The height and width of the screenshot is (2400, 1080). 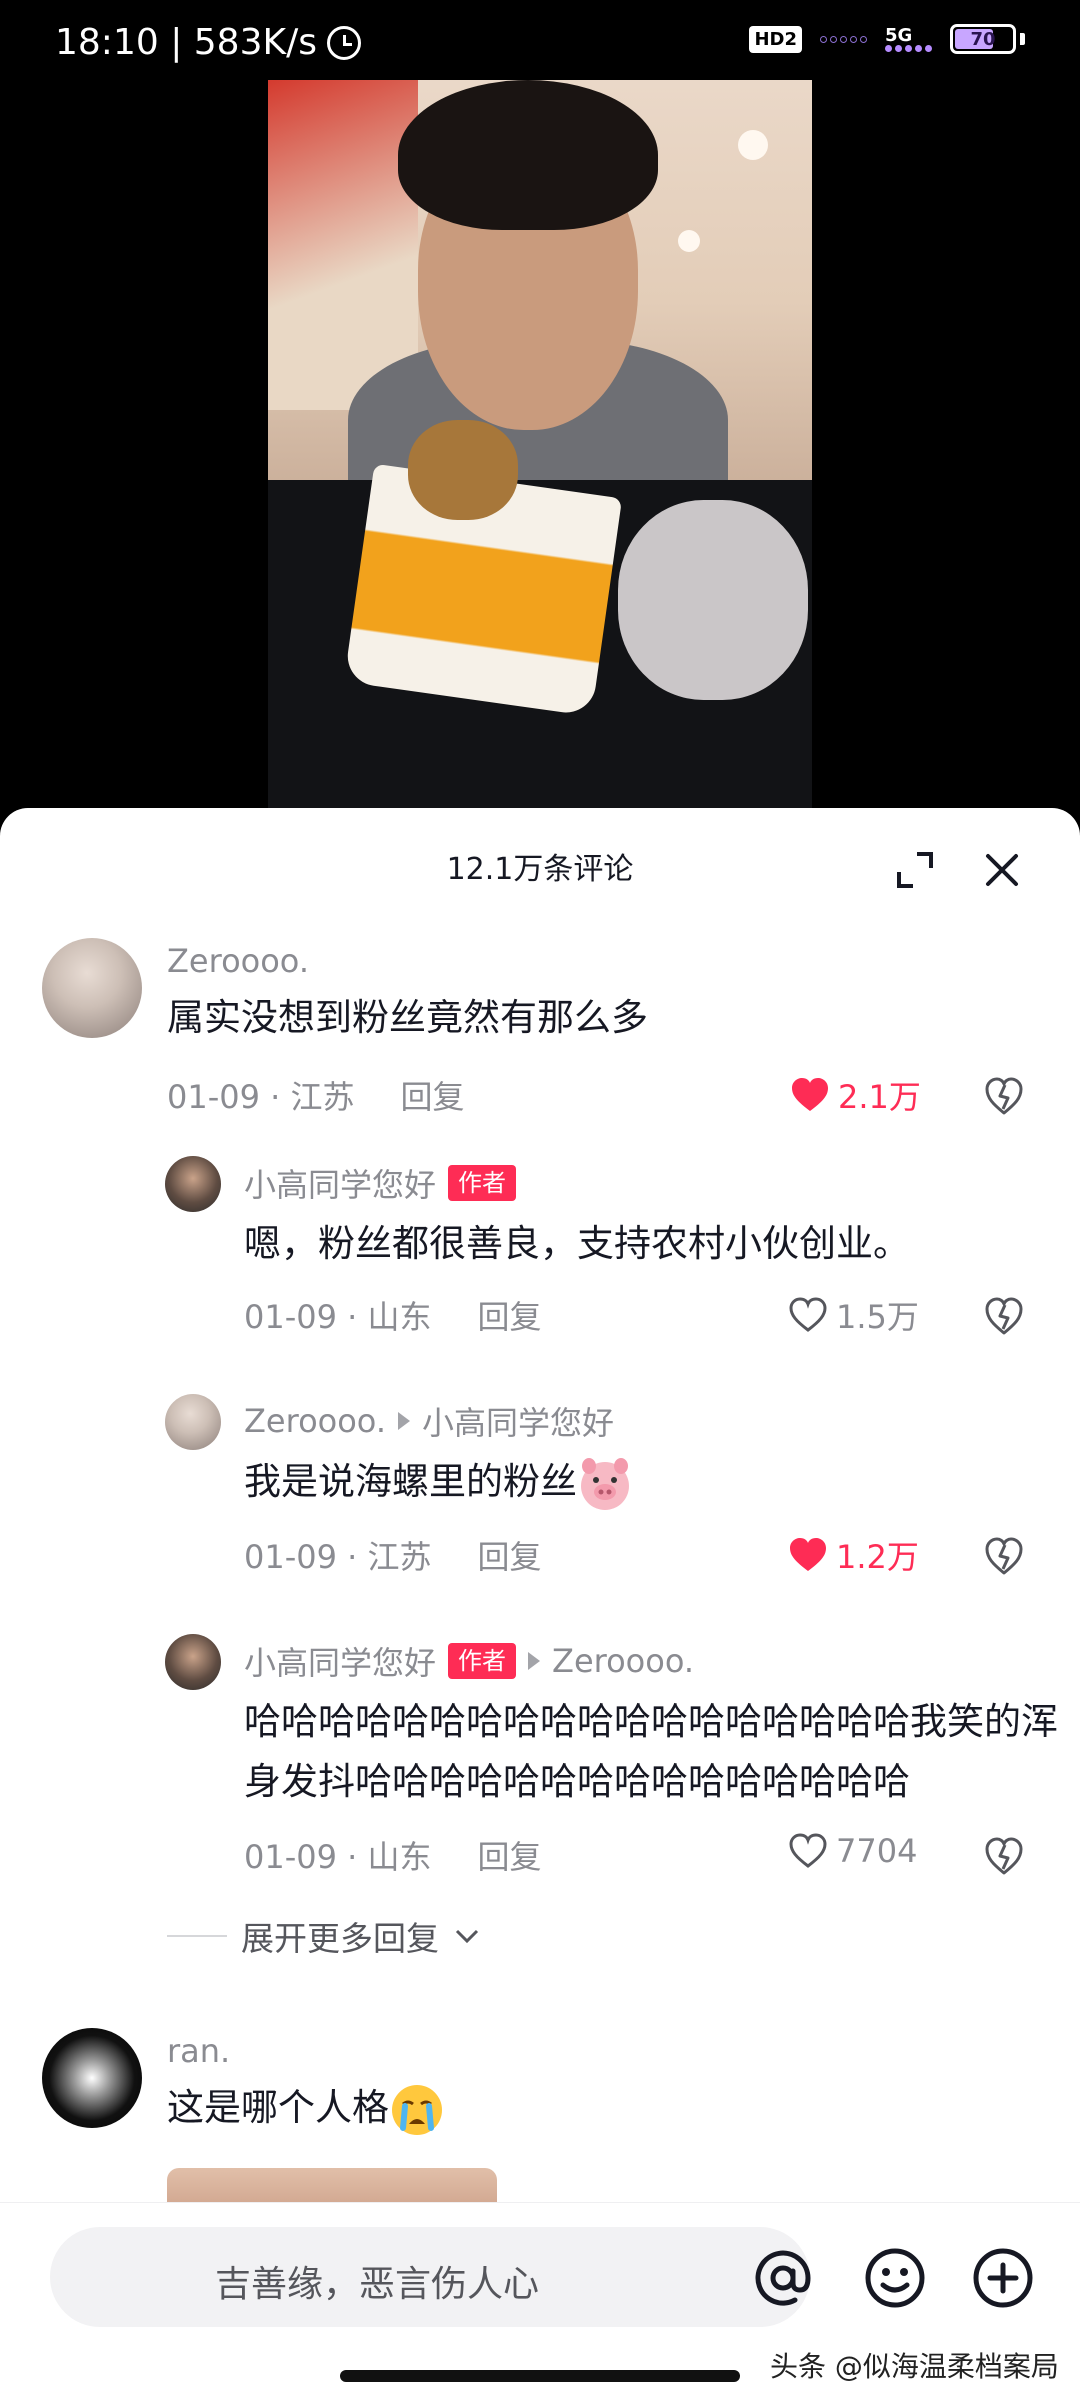 I want to click on person-hair, so click(x=528, y=155).